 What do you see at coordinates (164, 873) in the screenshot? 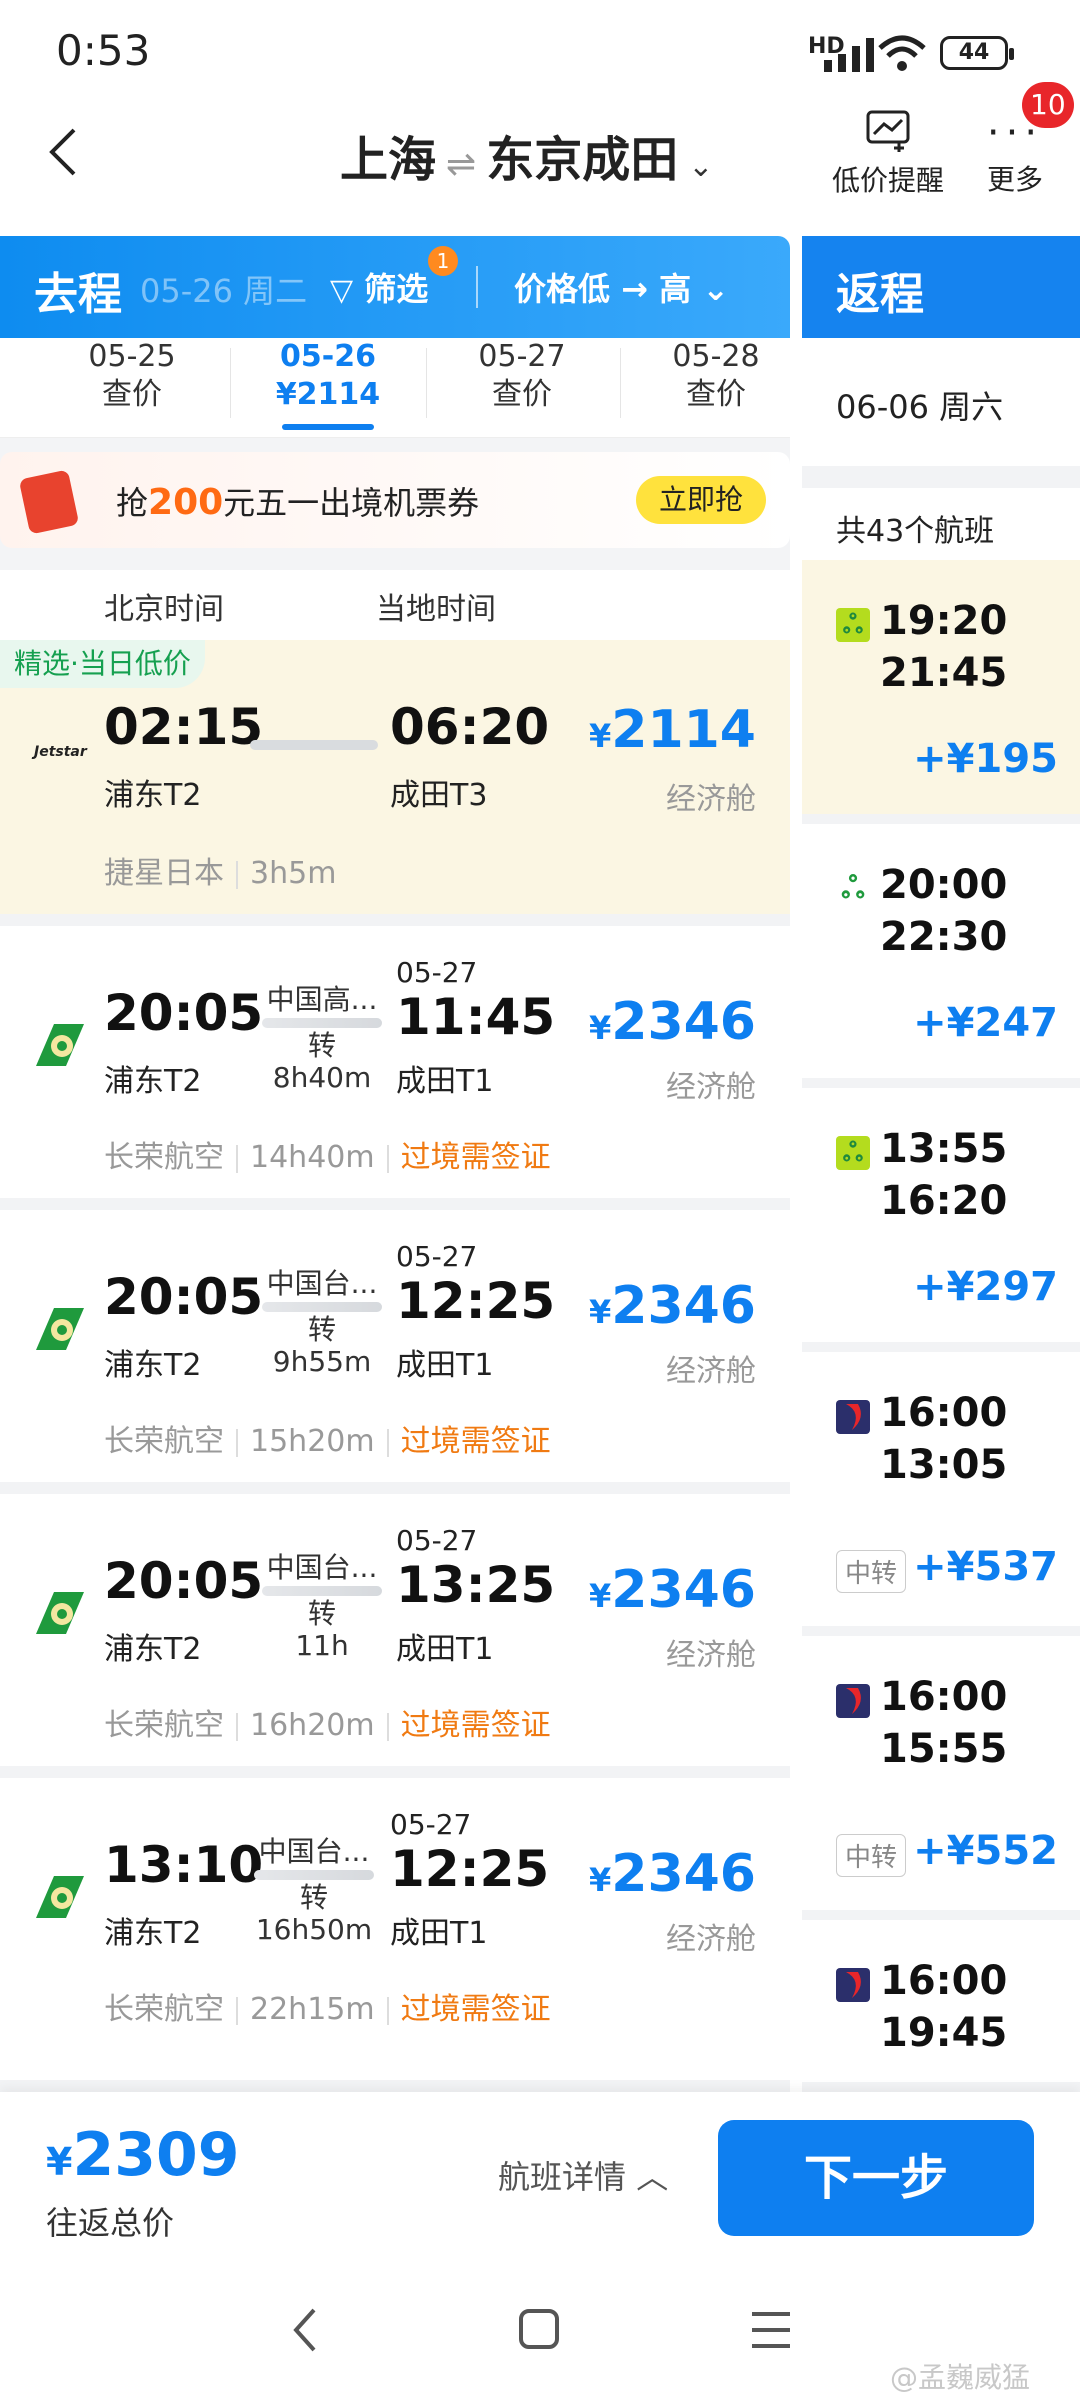
I see `airline-name: 捷星日本` at bounding box center [164, 873].